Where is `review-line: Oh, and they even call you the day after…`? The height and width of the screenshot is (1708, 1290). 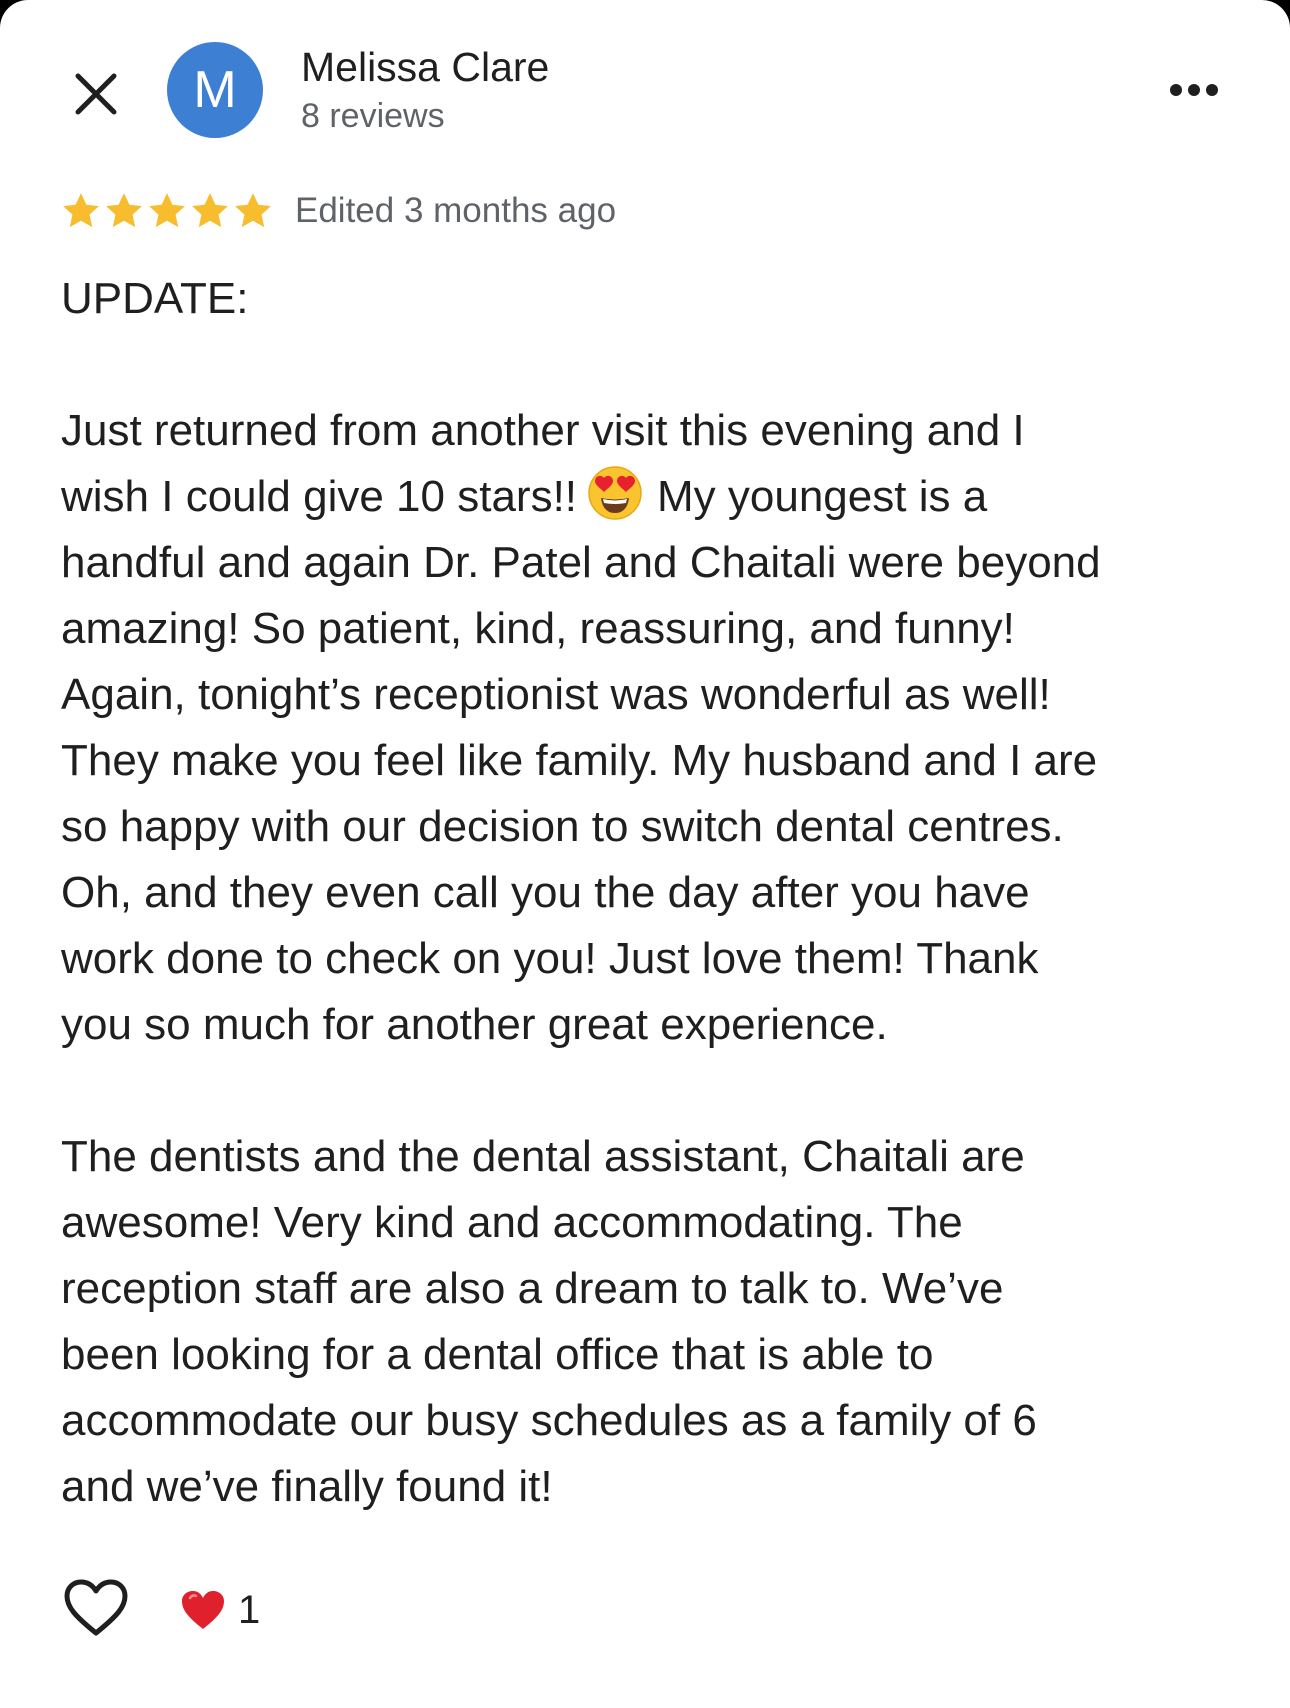 review-line: Oh, and they even call you the day after… is located at coordinates (545, 892).